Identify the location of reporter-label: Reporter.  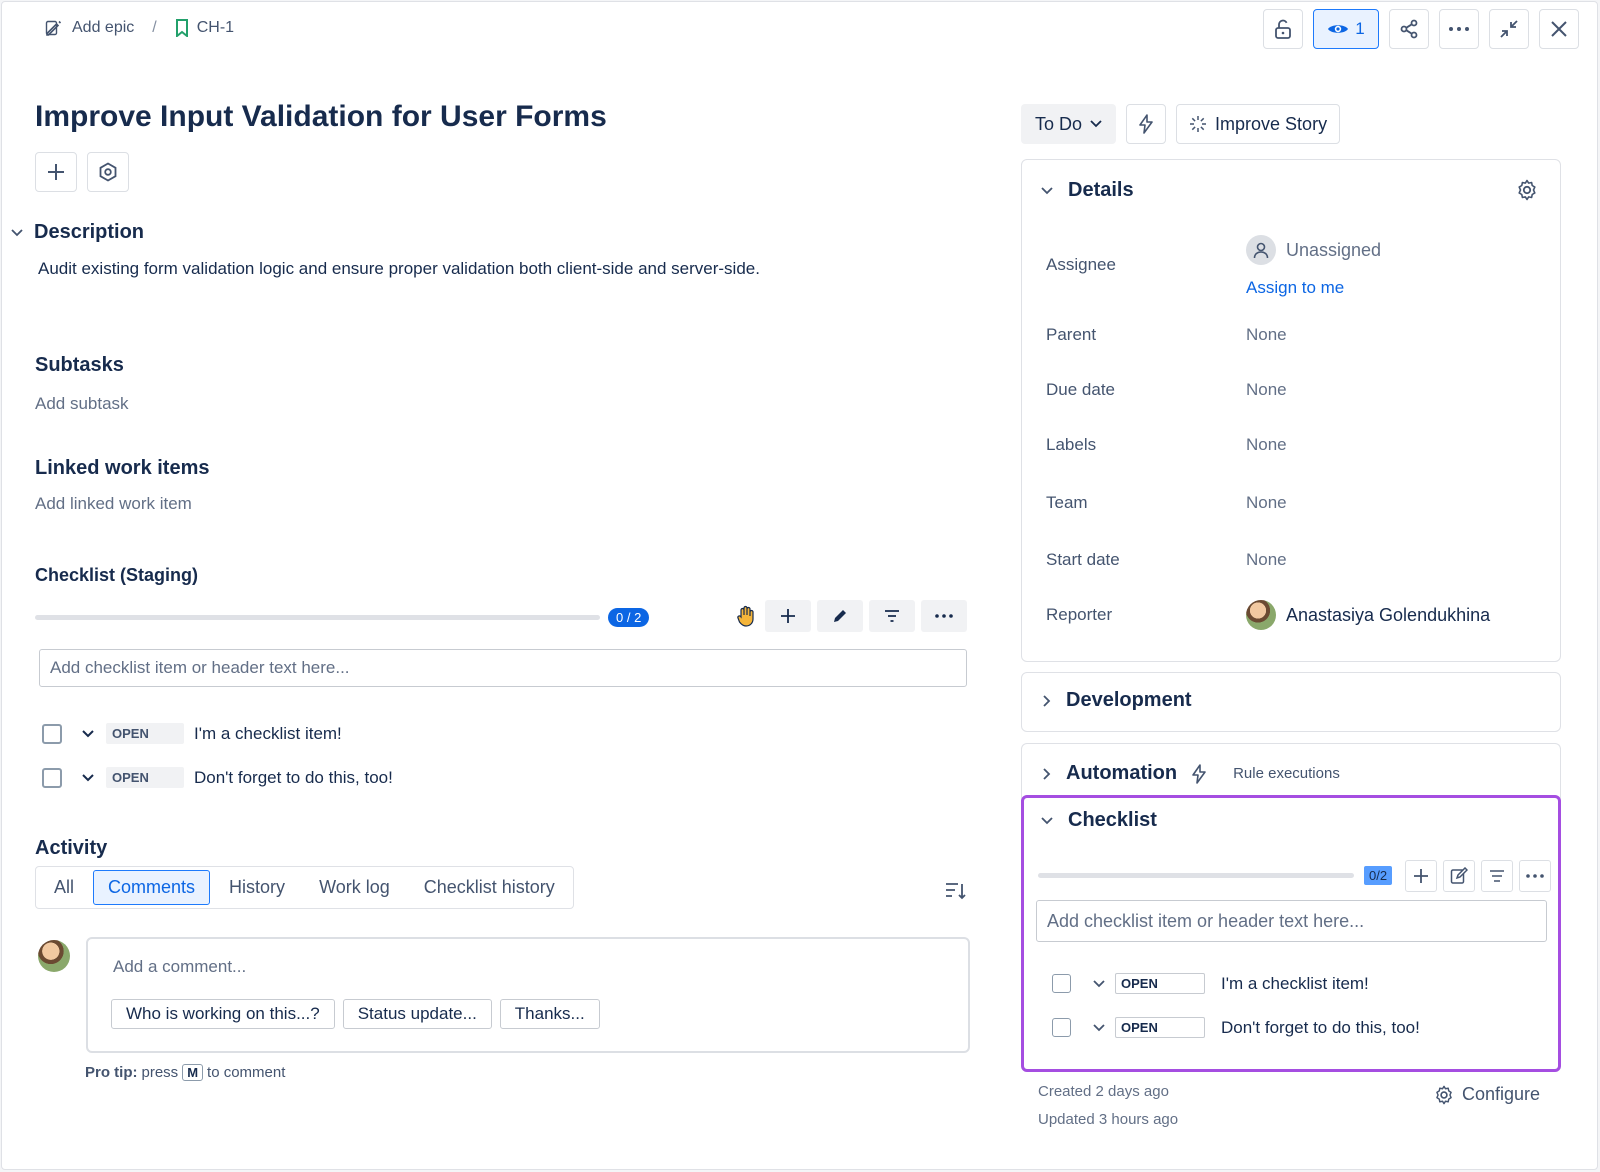
(1079, 614).